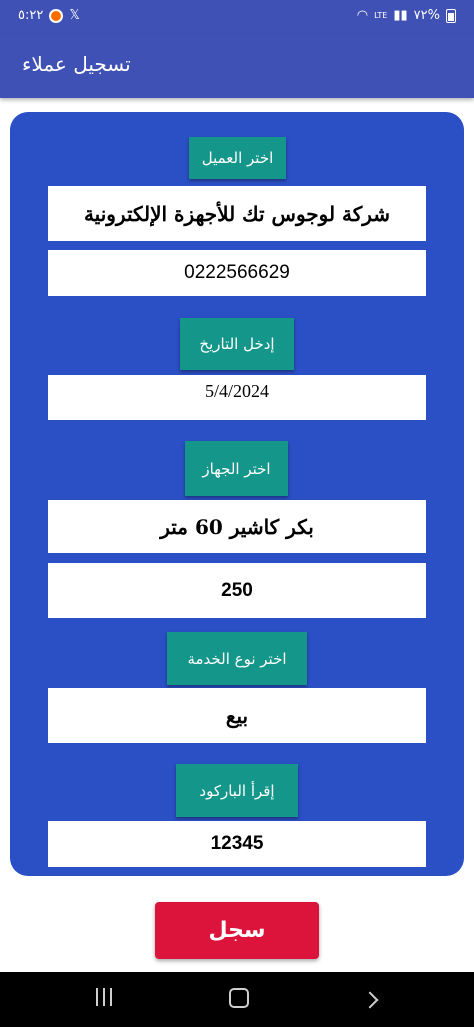  I want to click on customer-name-field: شركة لوجوس تك للأجهزة الإلكترونية, so click(237, 213).